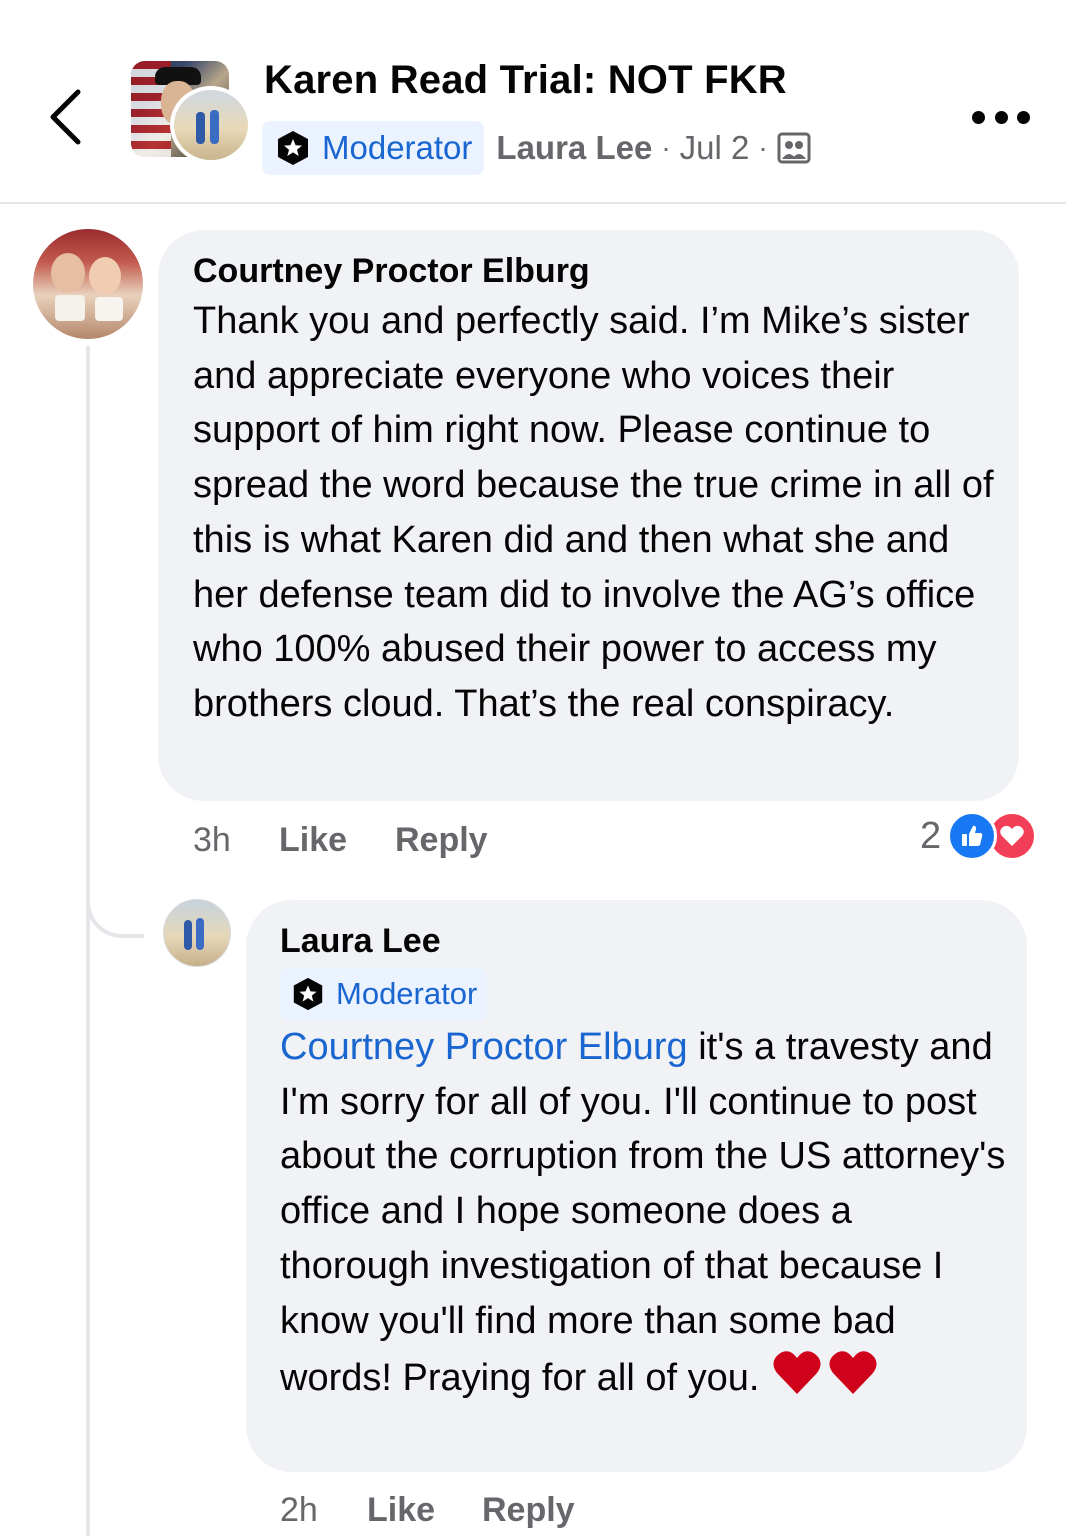 This screenshot has width=1066, height=1536. I want to click on more-options-button, so click(1001, 117).